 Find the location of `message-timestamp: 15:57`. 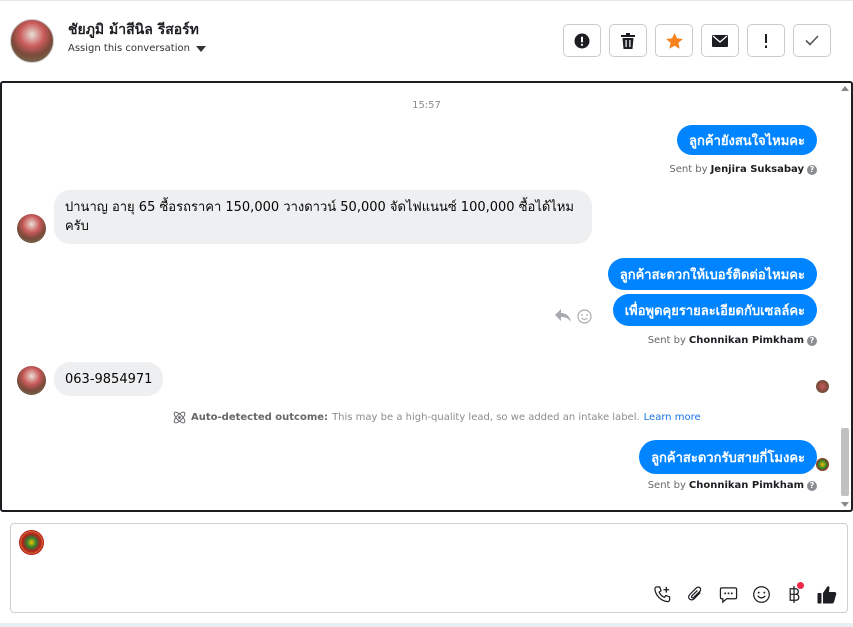

message-timestamp: 15:57 is located at coordinates (426, 105).